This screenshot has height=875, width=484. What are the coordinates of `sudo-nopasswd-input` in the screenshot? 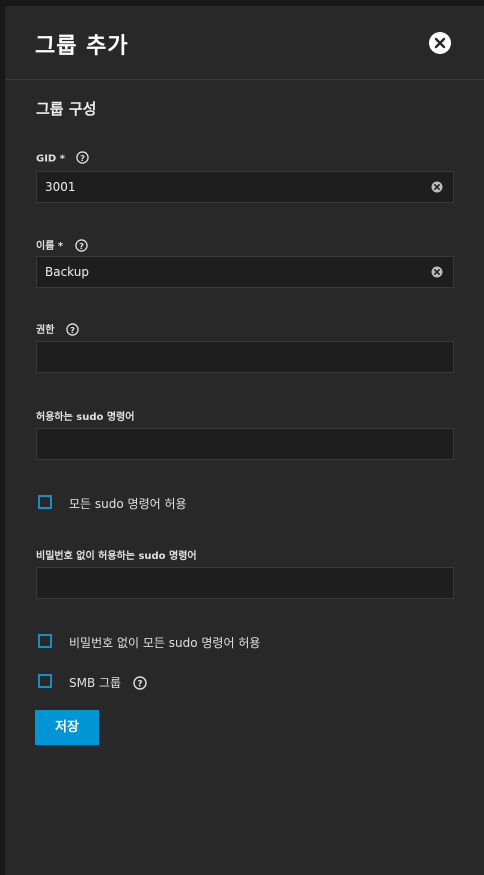 It's located at (245, 583).